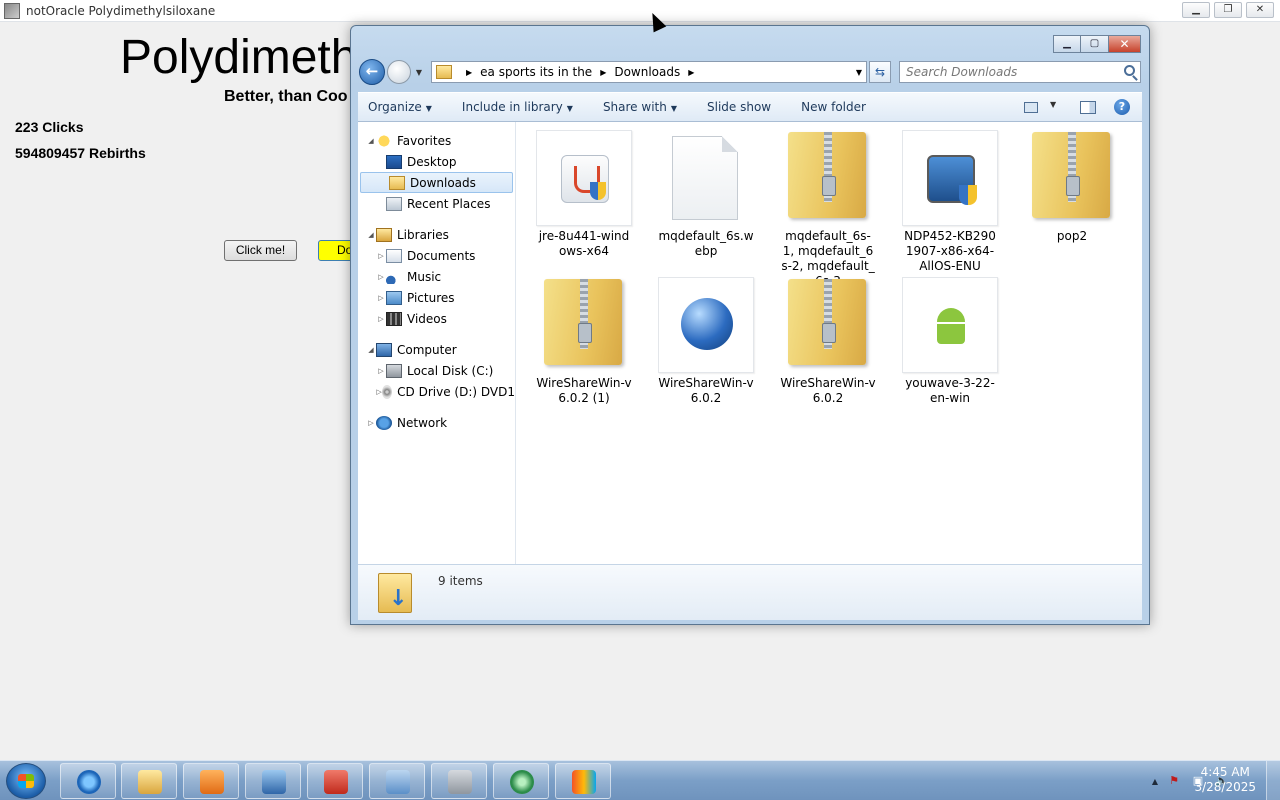 The image size is (1280, 800). Describe the element at coordinates (394, 276) in the screenshot. I see `music-icon` at that location.